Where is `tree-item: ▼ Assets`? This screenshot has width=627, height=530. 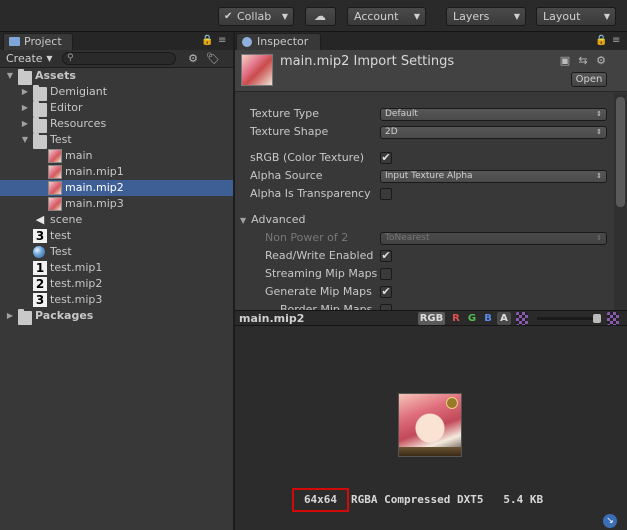 tree-item: ▼ Assets is located at coordinates (116, 76).